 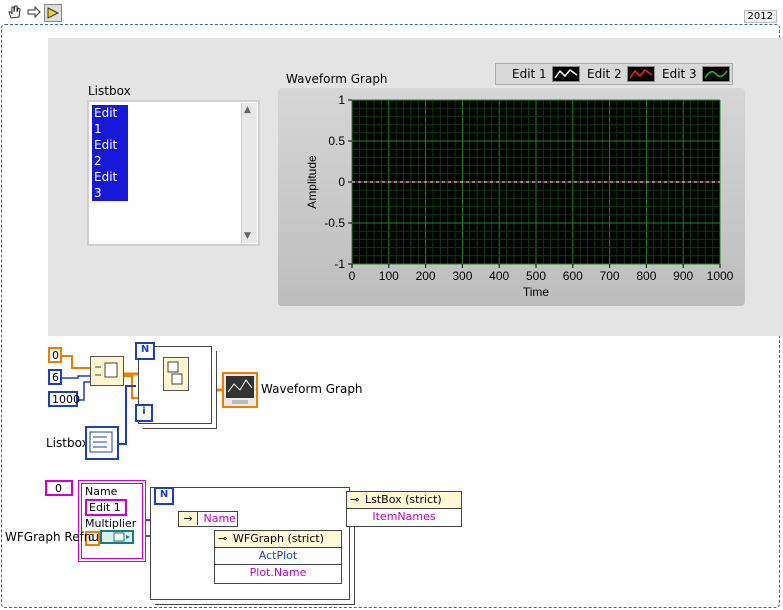 I want to click on plot-legend: Edit 1 Edit 2 Edit 3, so click(x=614, y=74).